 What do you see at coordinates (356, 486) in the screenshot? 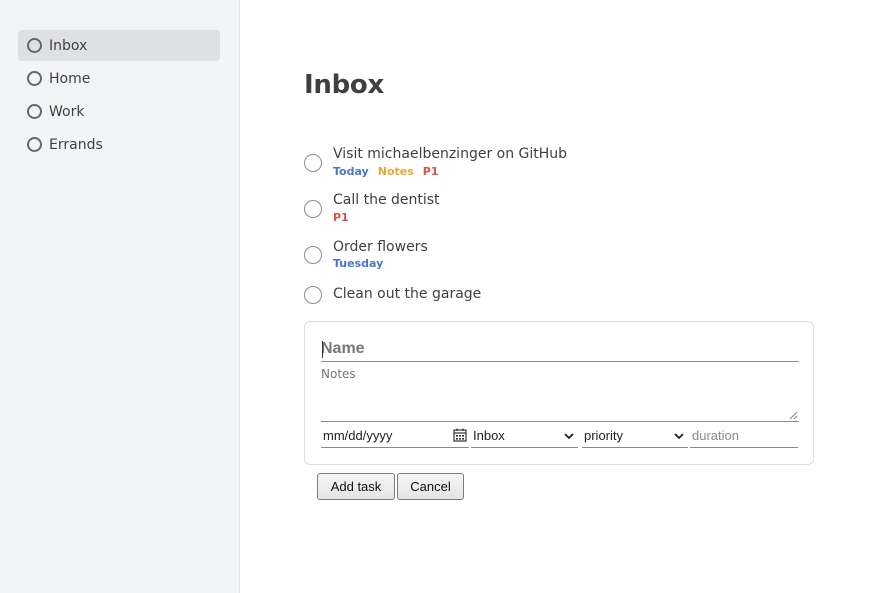
I see `add-task-button: Add task` at bounding box center [356, 486].